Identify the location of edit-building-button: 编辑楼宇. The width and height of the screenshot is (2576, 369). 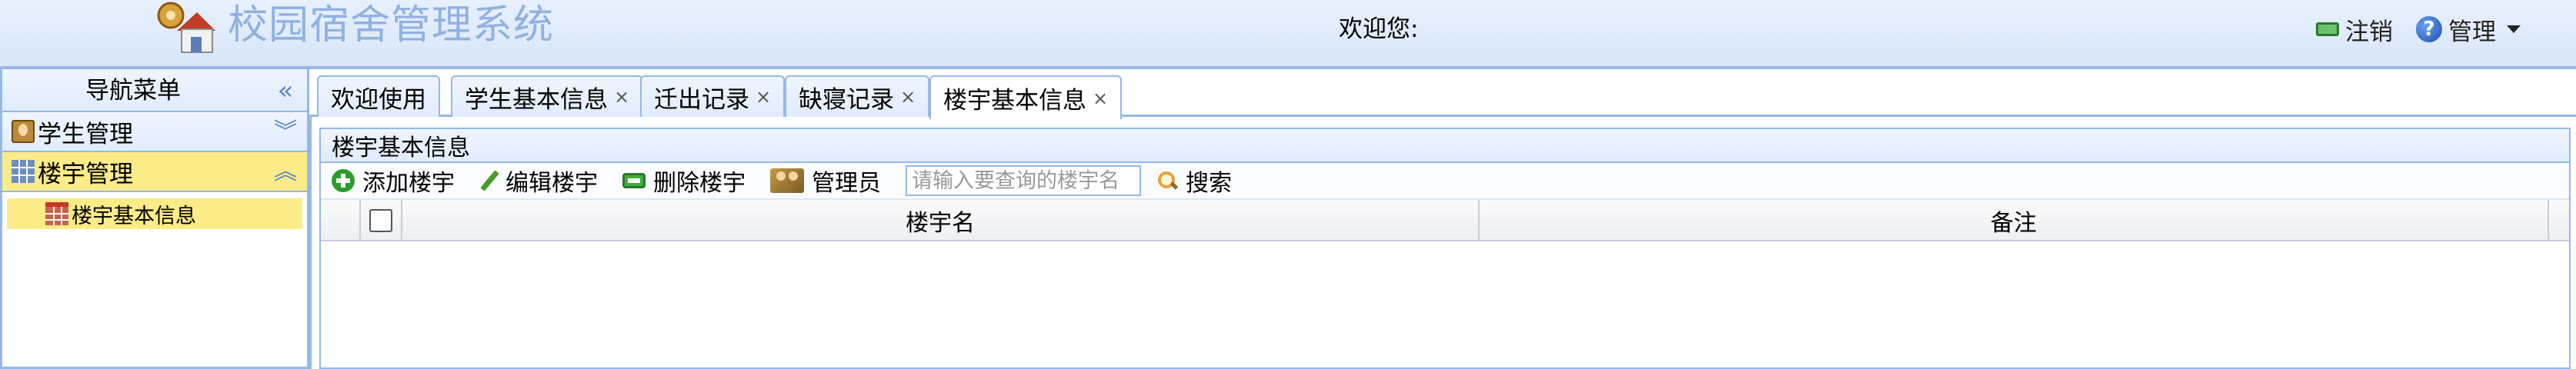
(538, 181).